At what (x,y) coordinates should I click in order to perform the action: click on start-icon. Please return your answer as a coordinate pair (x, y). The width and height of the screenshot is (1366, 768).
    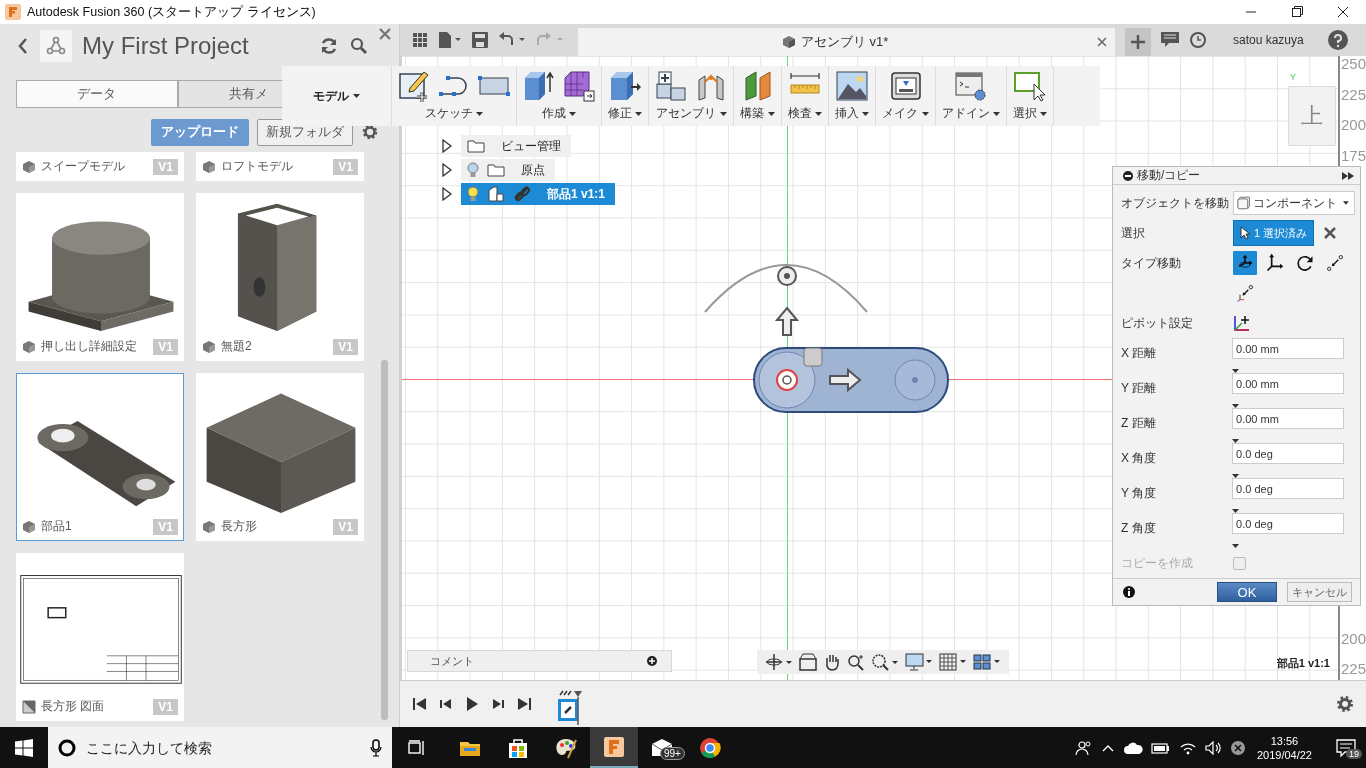
    Looking at the image, I should click on (24, 747).